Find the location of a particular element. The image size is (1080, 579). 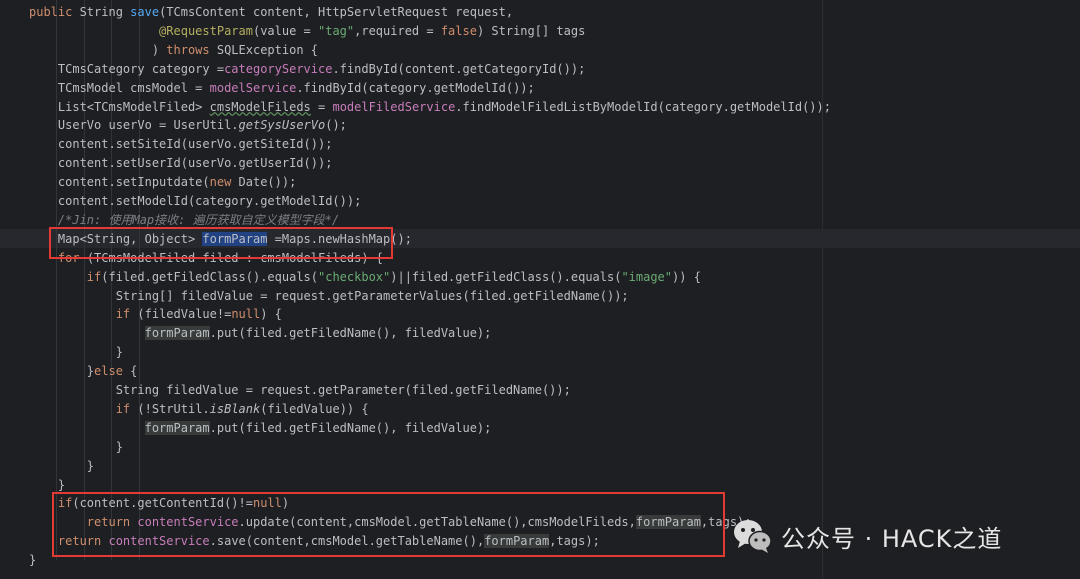

code-token: false is located at coordinates (458, 30).